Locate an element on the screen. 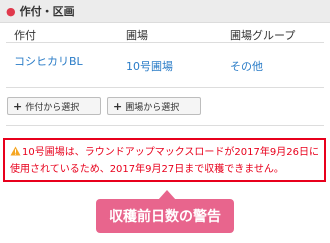  row-divider is located at coordinates (165, 87).